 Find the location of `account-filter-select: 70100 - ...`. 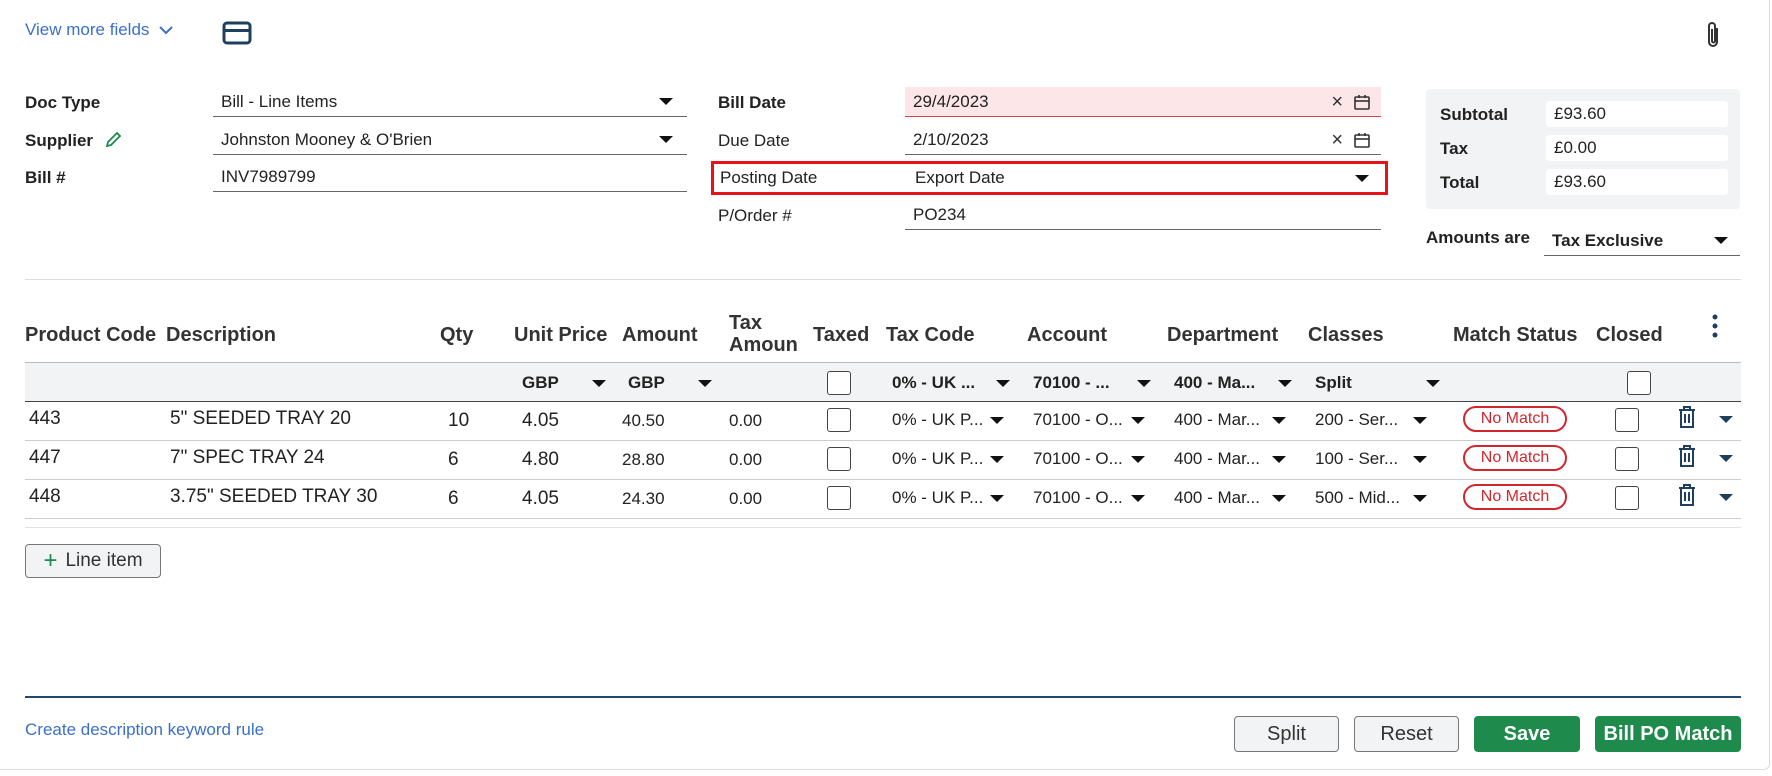

account-filter-select: 70100 - ... is located at coordinates (1103, 383).